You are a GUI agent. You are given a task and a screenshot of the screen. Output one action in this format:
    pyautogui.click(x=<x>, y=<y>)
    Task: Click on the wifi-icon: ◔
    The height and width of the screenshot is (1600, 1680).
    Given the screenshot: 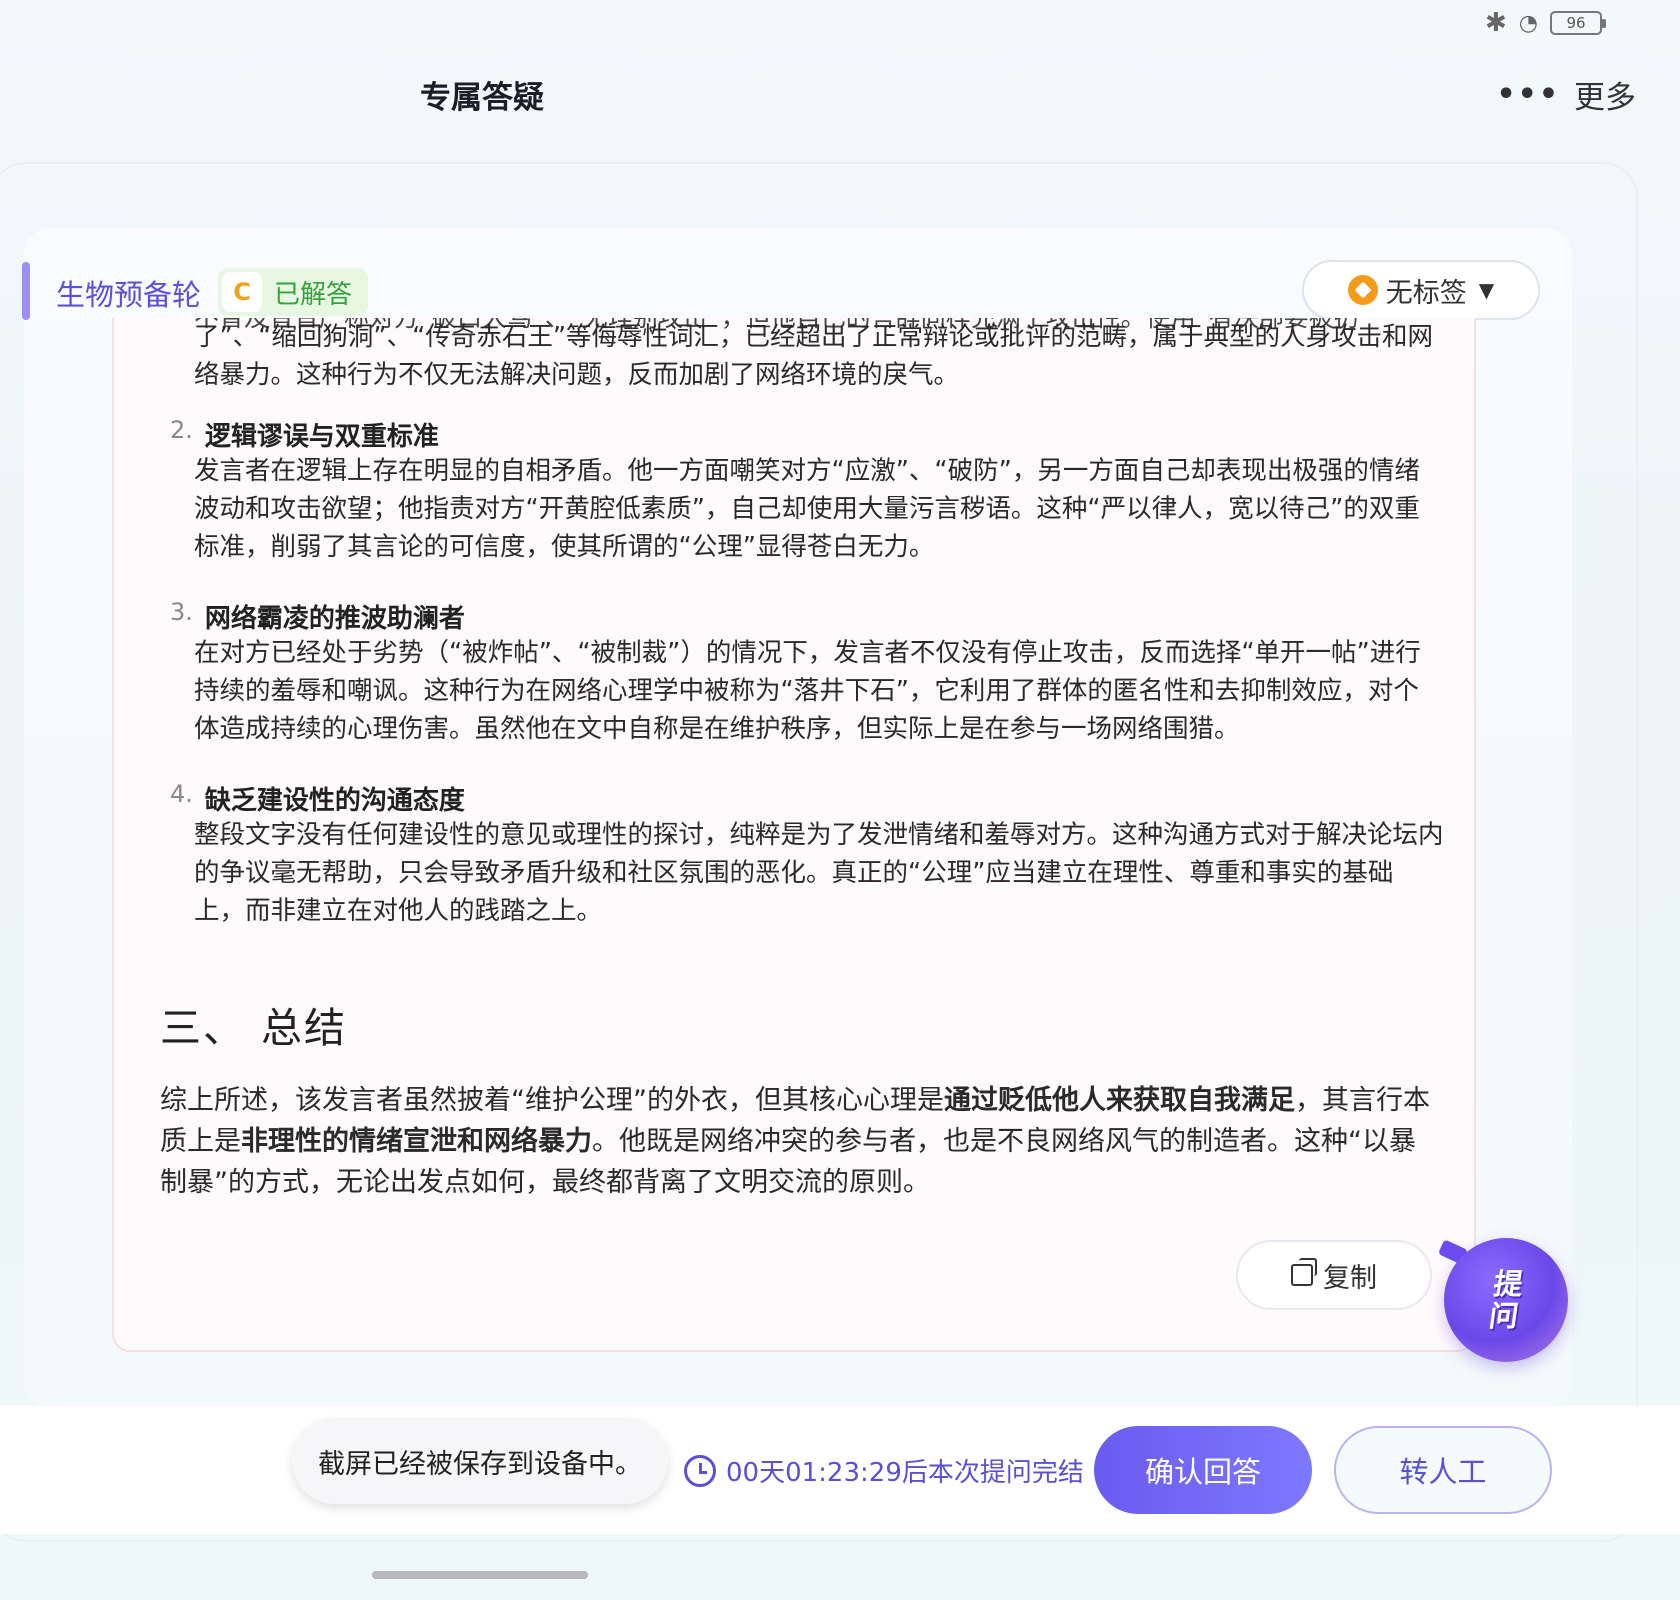 What is the action you would take?
    pyautogui.click(x=1528, y=23)
    